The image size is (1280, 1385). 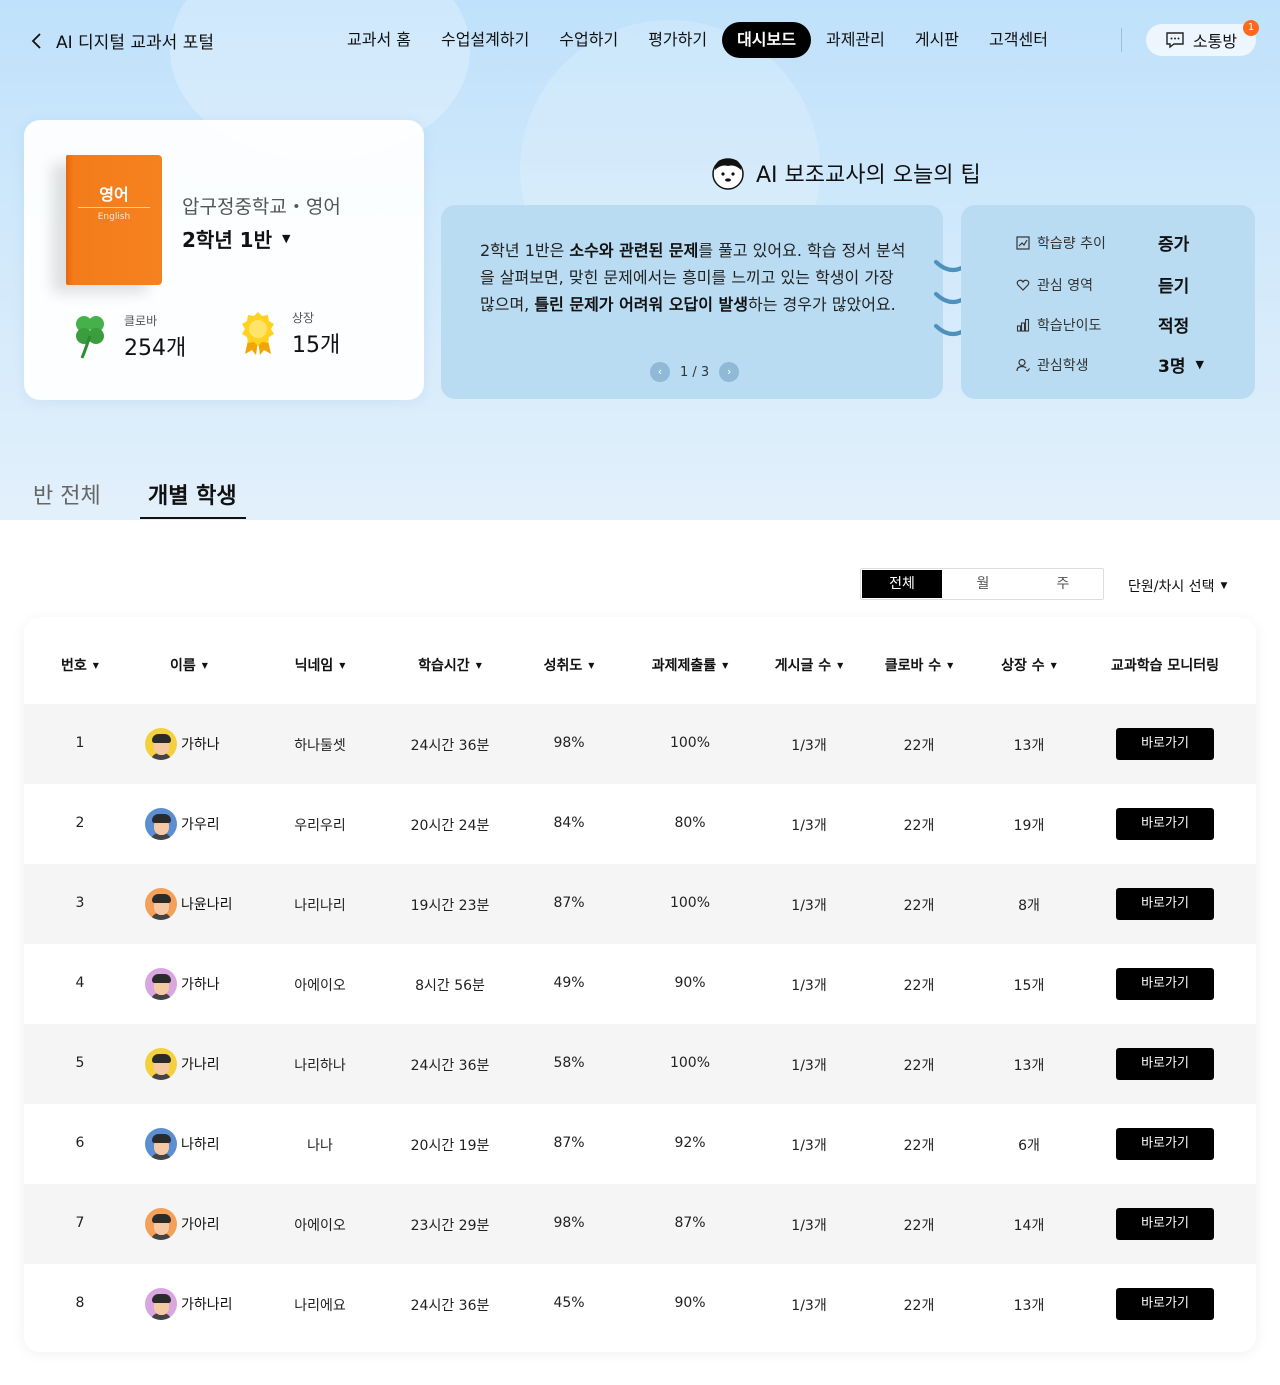 I want to click on cell-achievement: 58%, so click(x=569, y=1063).